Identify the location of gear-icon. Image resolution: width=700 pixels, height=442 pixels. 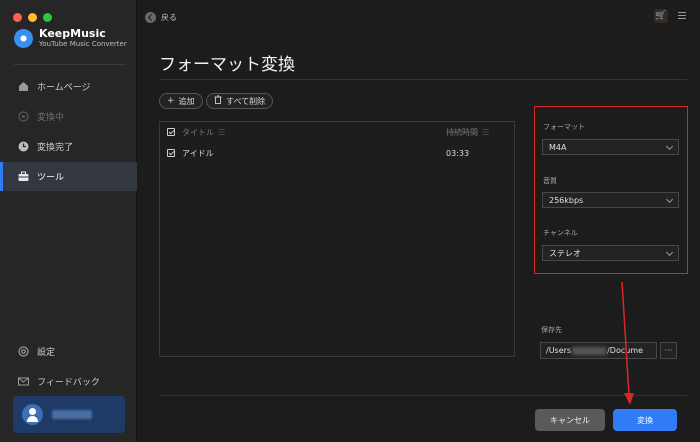
(23, 351).